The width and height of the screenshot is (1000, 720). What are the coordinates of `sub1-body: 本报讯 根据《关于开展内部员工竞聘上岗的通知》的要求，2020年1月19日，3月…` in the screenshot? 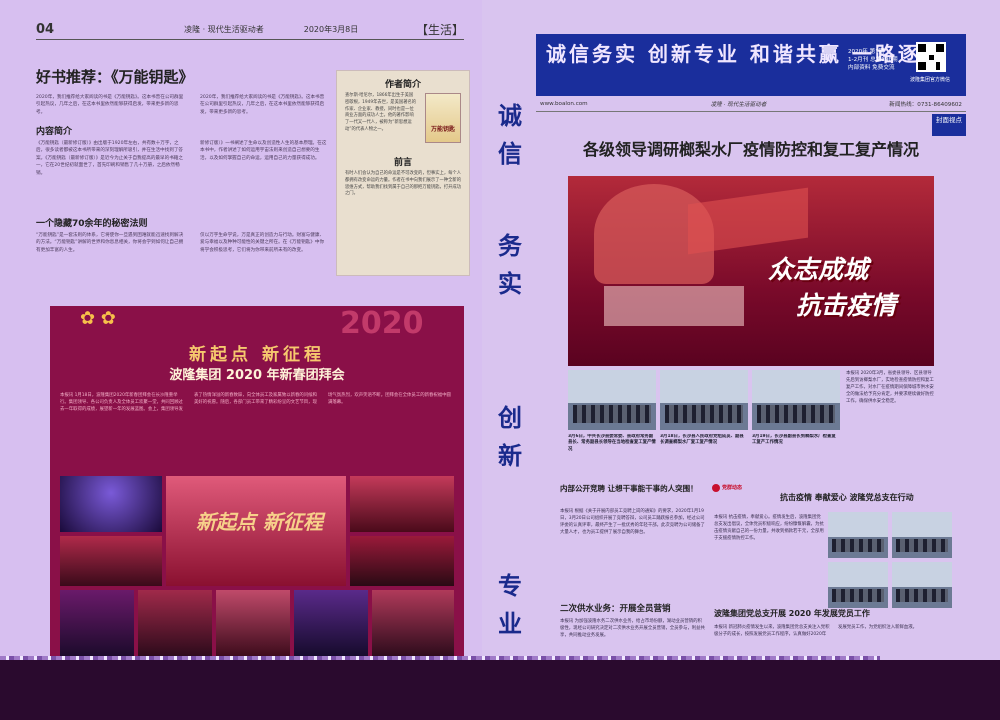 It's located at (632, 522).